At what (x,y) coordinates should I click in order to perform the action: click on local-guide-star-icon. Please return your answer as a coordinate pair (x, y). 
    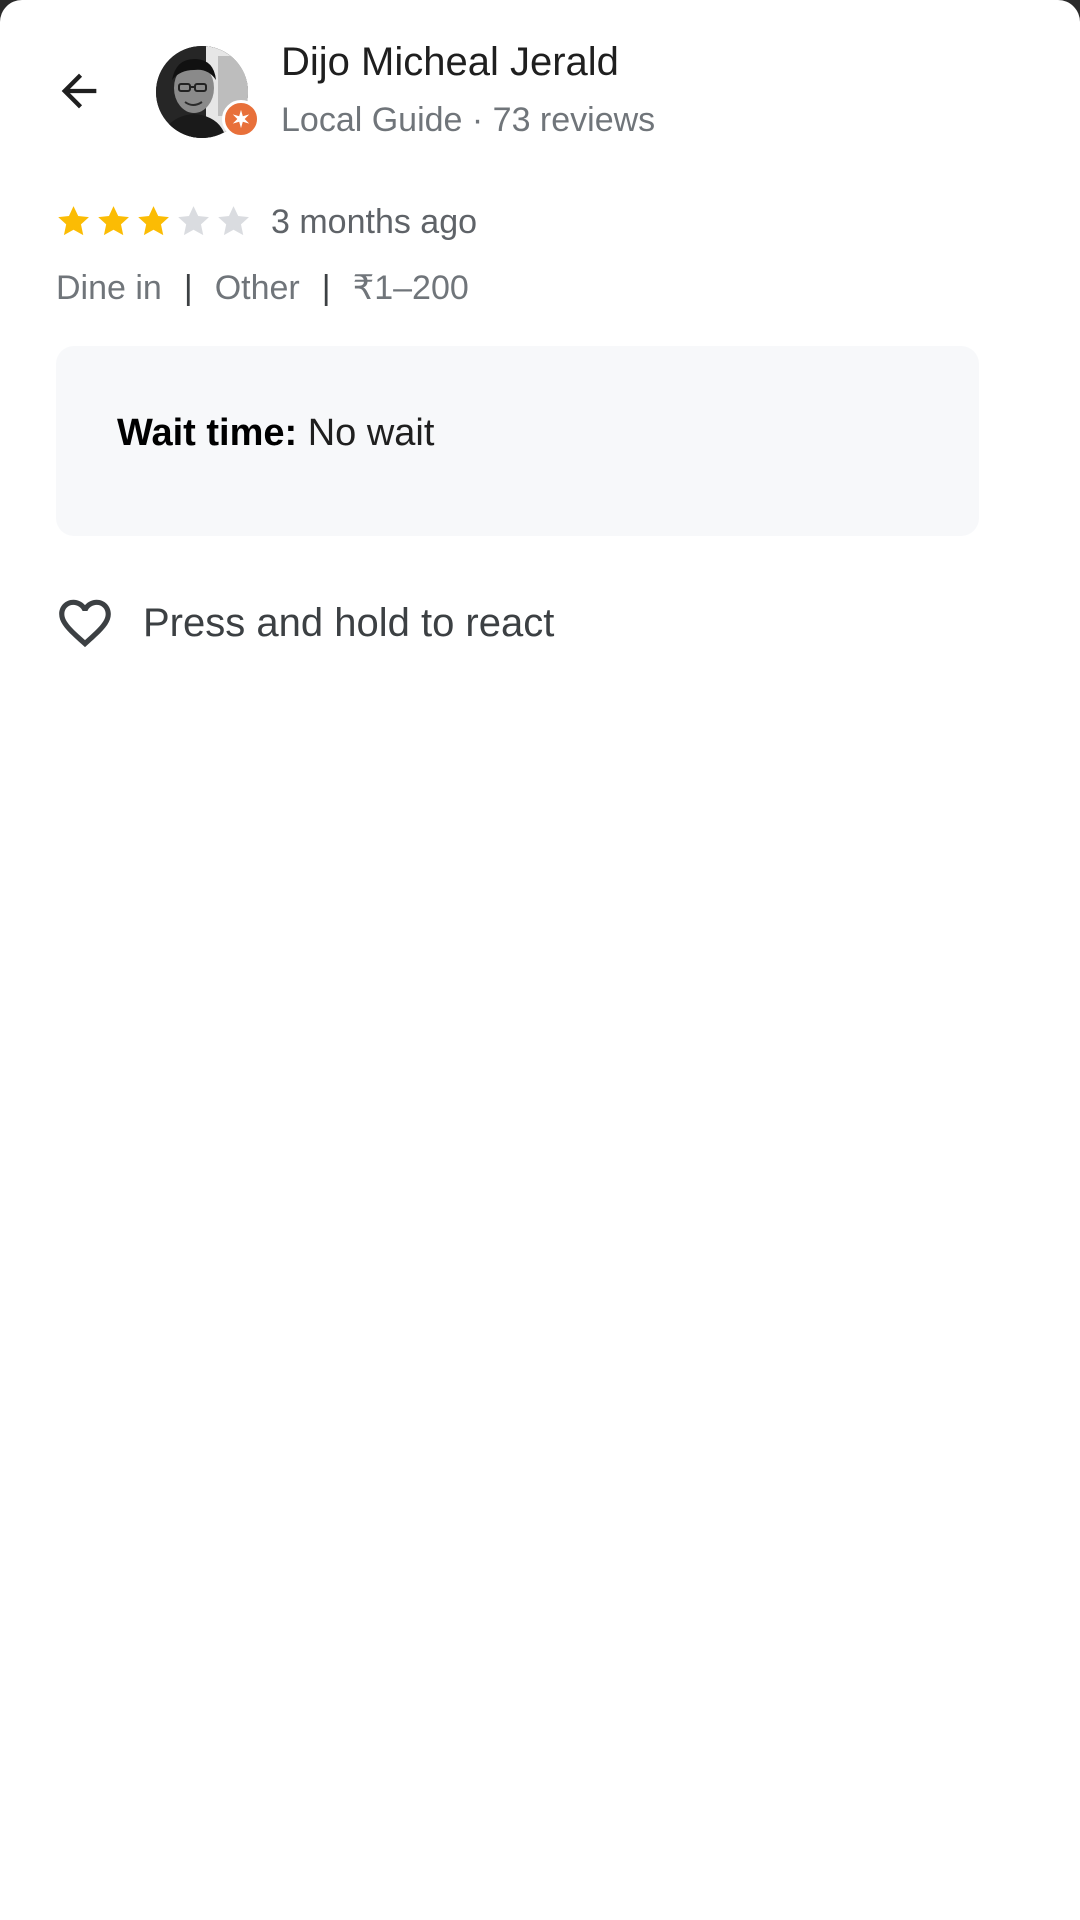
    Looking at the image, I should click on (241, 119).